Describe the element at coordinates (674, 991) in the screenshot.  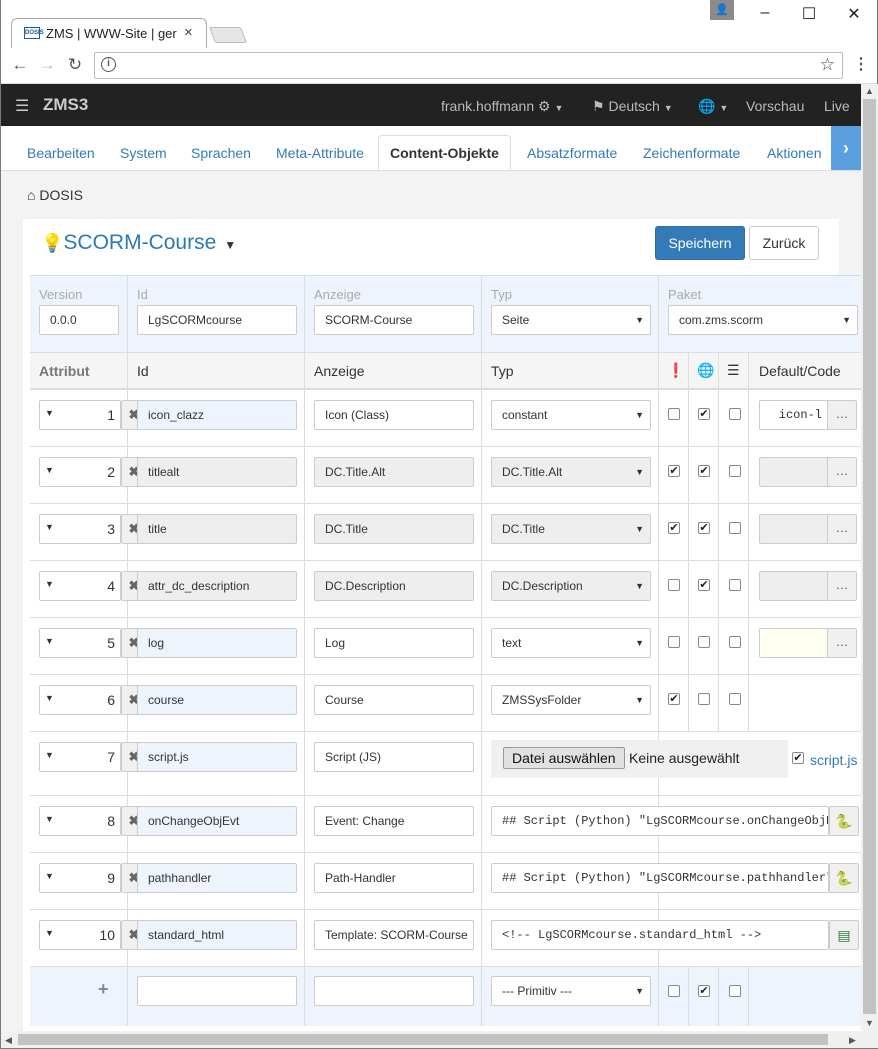
I see `new-mandatory-checkbox` at that location.